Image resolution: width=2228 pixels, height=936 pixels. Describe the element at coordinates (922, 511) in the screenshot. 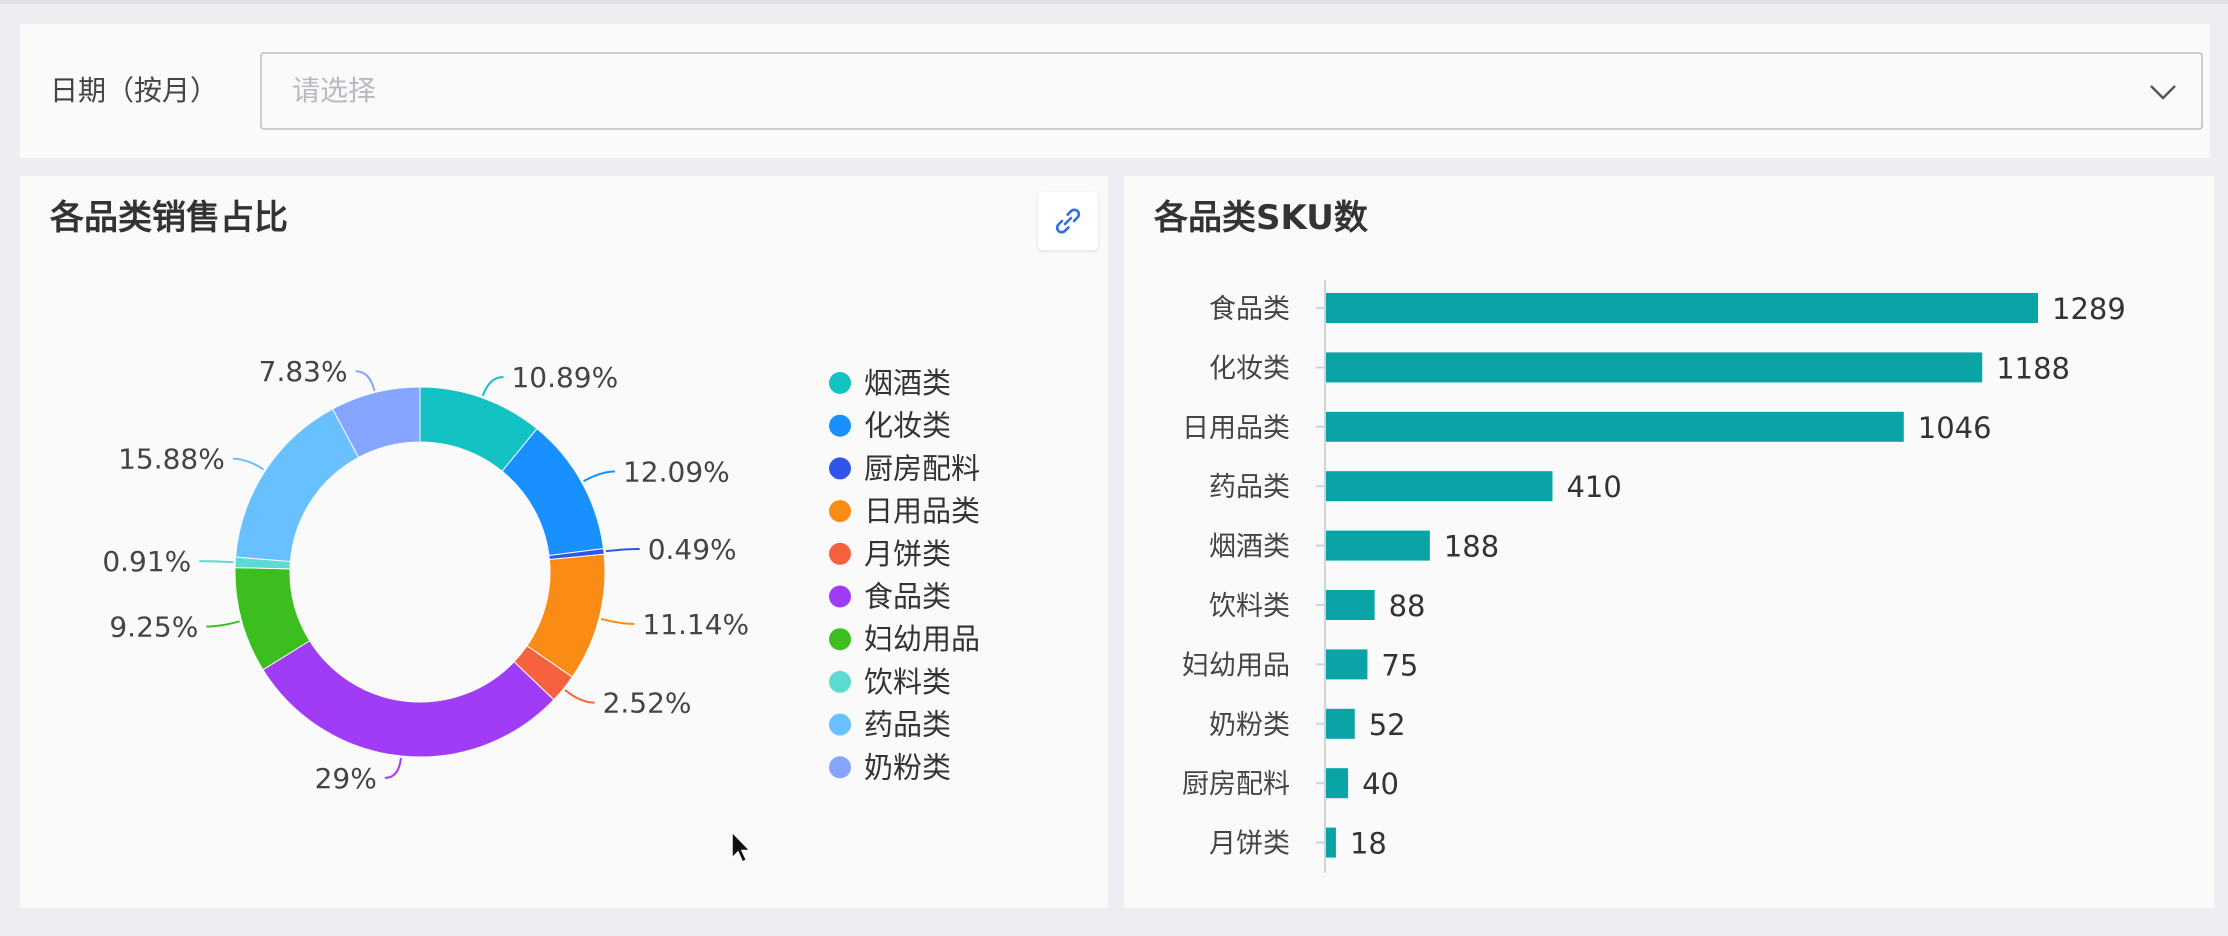

I see `legend-label: 日用品类` at that location.